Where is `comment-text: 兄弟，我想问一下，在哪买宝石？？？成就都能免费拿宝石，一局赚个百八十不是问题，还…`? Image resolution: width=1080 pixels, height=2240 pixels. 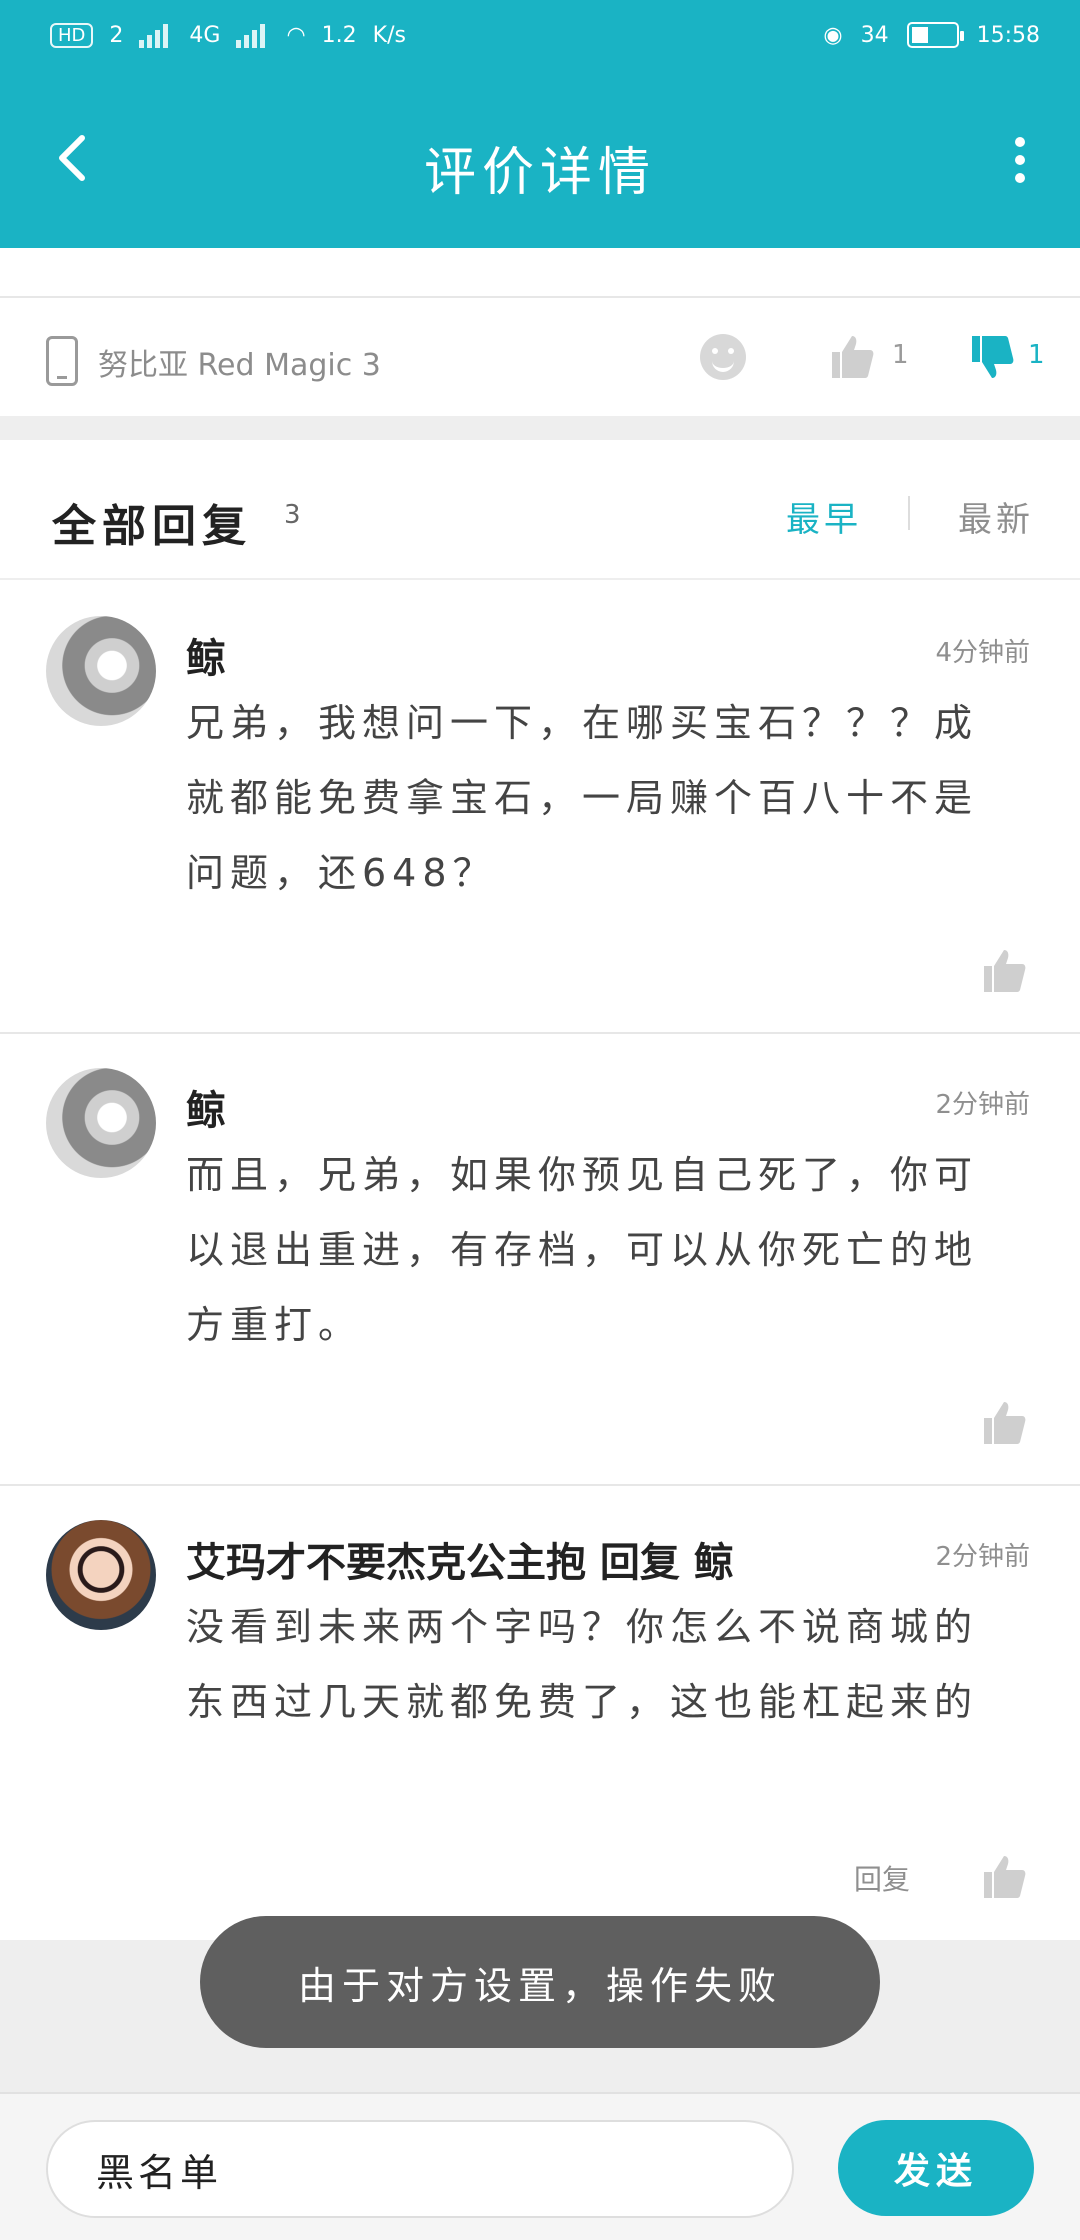 comment-text: 兄弟，我想问一下，在哪买宝石？？？成就都能免费拿宝石，一局赚个百八十不是问题，还… is located at coordinates (582, 798).